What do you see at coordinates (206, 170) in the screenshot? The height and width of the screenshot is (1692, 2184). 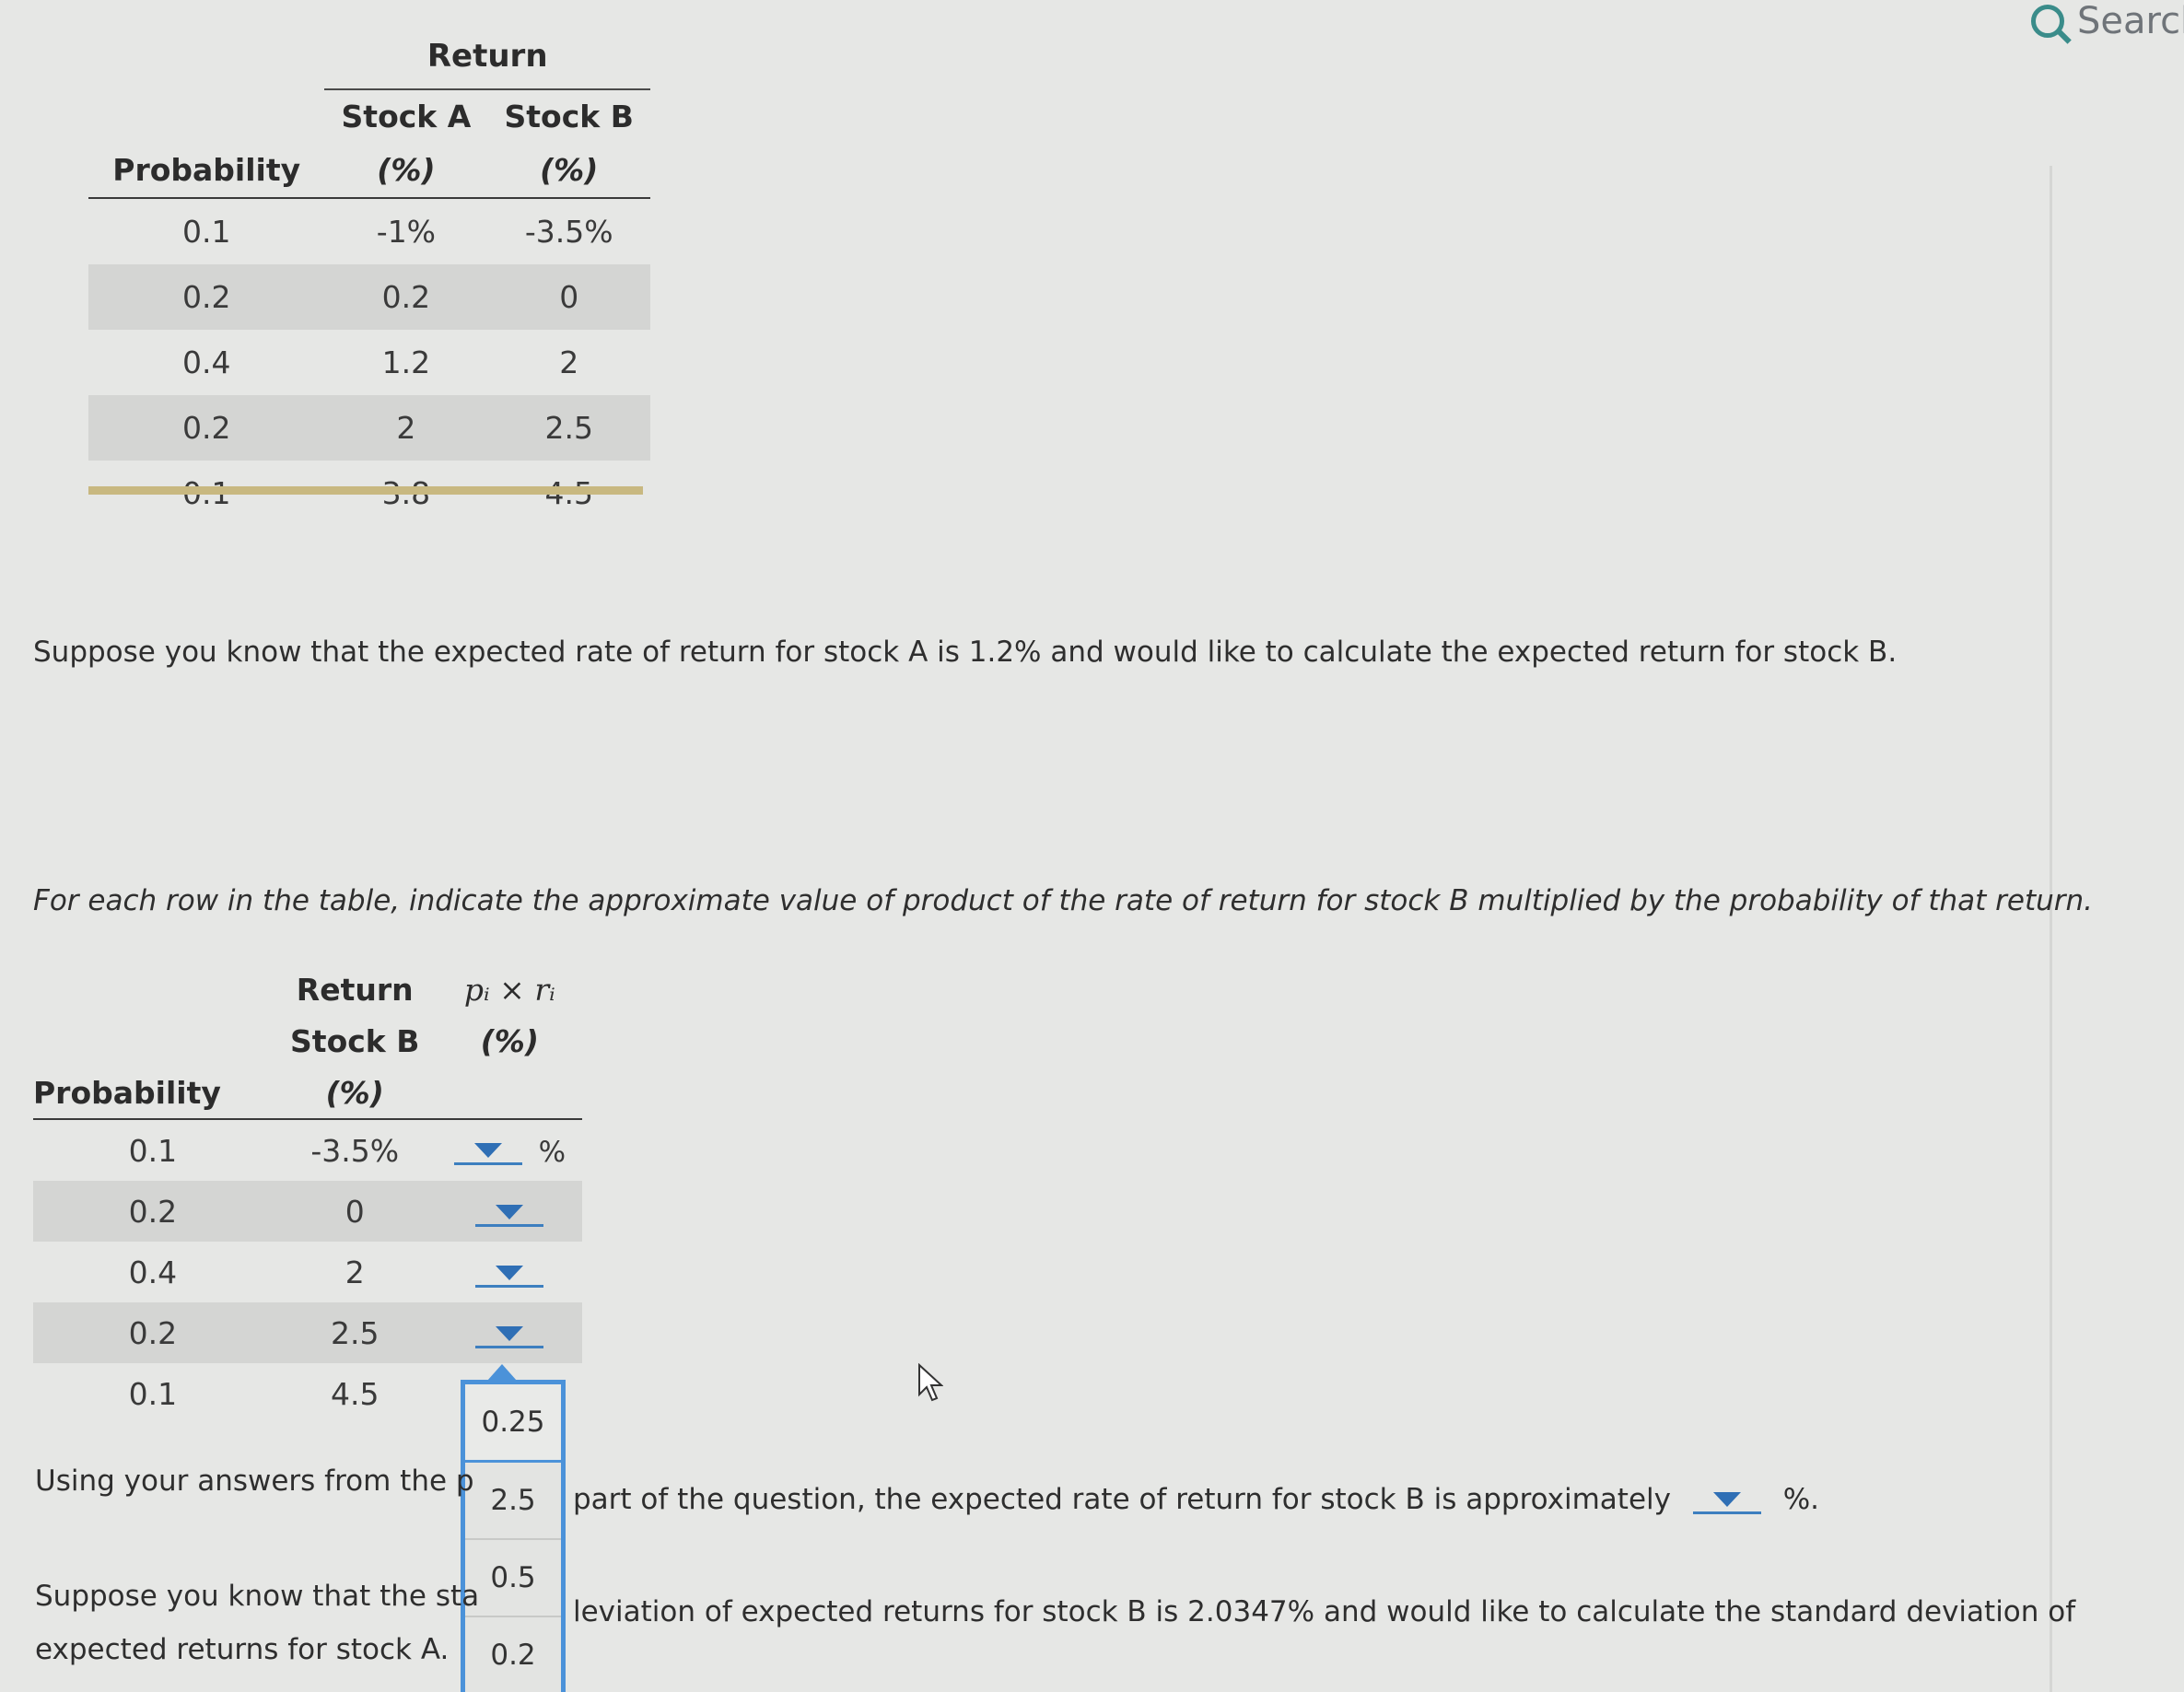 I see `probability-header: Probability` at bounding box center [206, 170].